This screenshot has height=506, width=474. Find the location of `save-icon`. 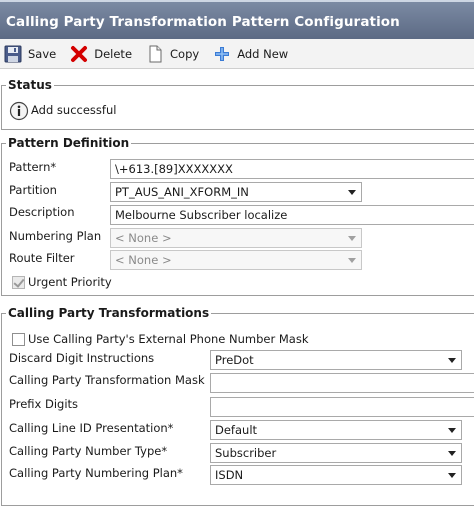

save-icon is located at coordinates (13, 54).